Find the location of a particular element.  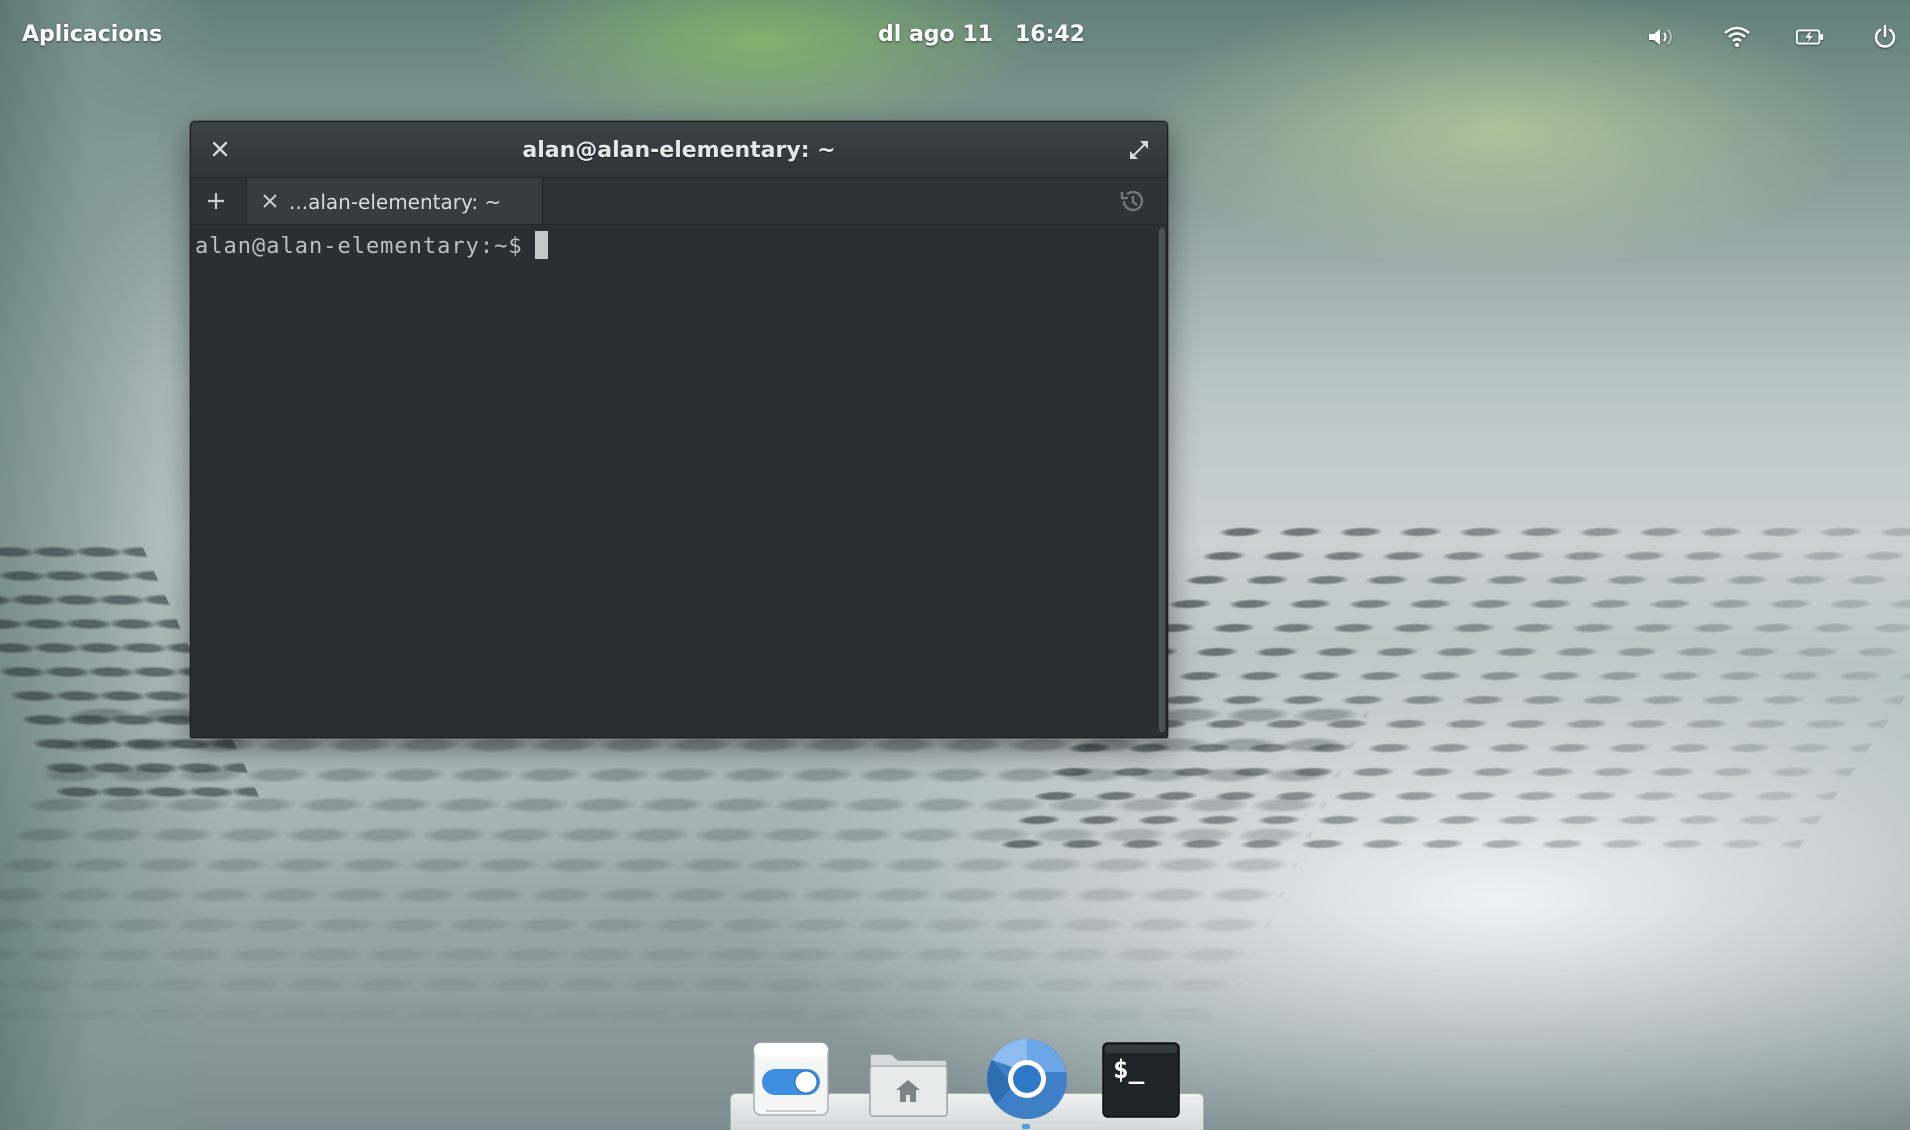

chromium-icon is located at coordinates (1025, 1082).